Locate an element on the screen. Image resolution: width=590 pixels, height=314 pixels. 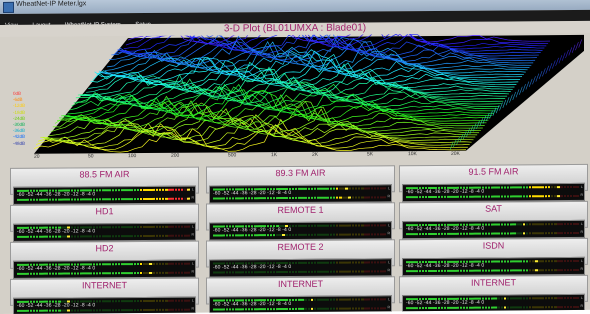
y-axis-label: -30dB is located at coordinates (19, 124).